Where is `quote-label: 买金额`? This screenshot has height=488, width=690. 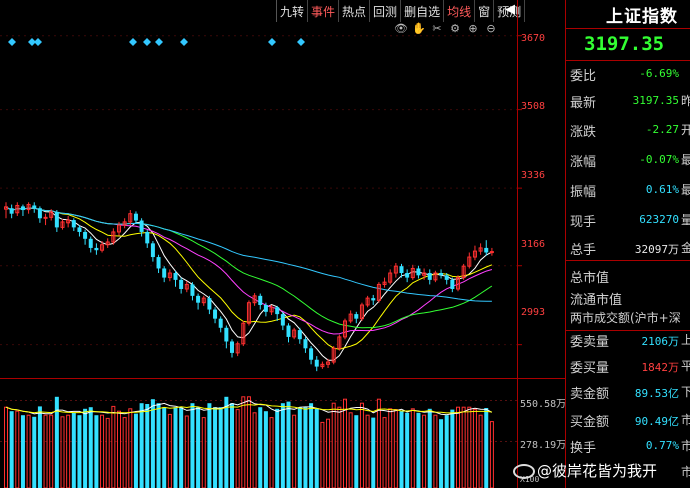 quote-label: 买金额 is located at coordinates (590, 422).